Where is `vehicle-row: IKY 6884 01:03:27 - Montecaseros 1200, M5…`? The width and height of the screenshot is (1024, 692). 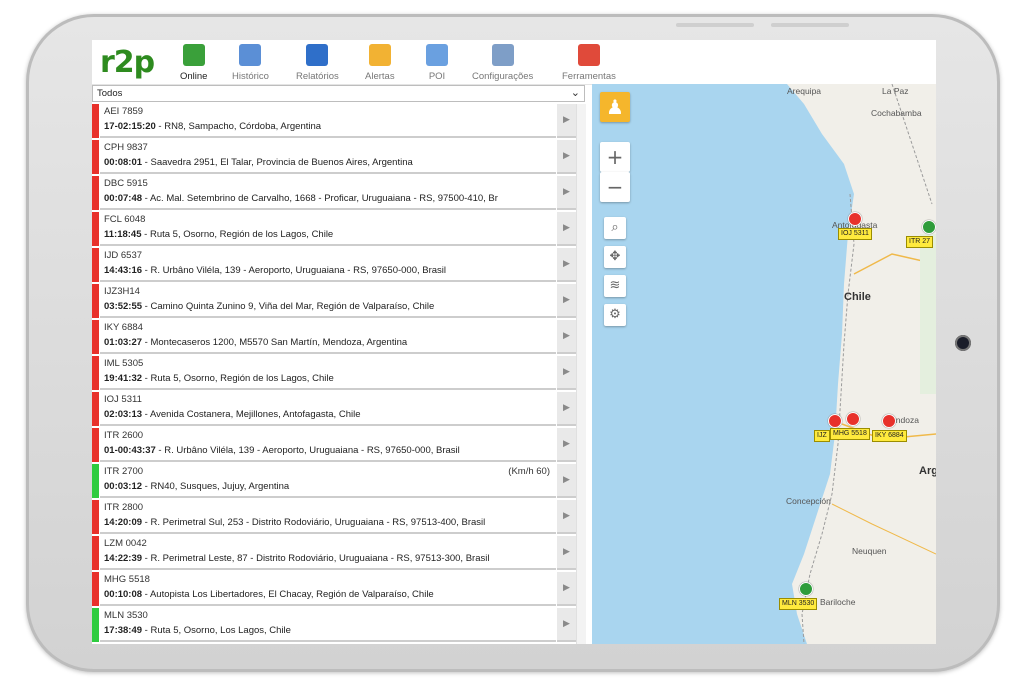 vehicle-row: IKY 6884 01:03:27 - Montecaseros 1200, M5… is located at coordinates (334, 337).